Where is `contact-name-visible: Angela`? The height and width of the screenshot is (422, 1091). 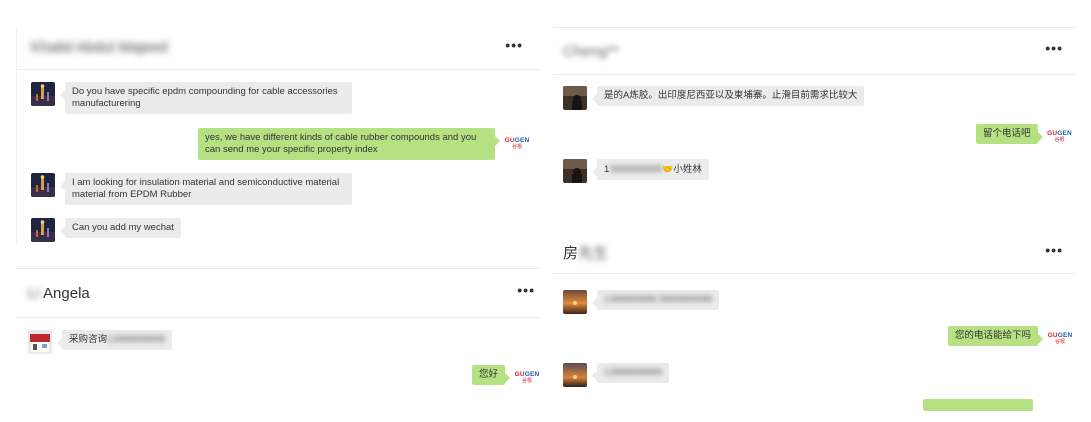 contact-name-visible: Angela is located at coordinates (66, 293).